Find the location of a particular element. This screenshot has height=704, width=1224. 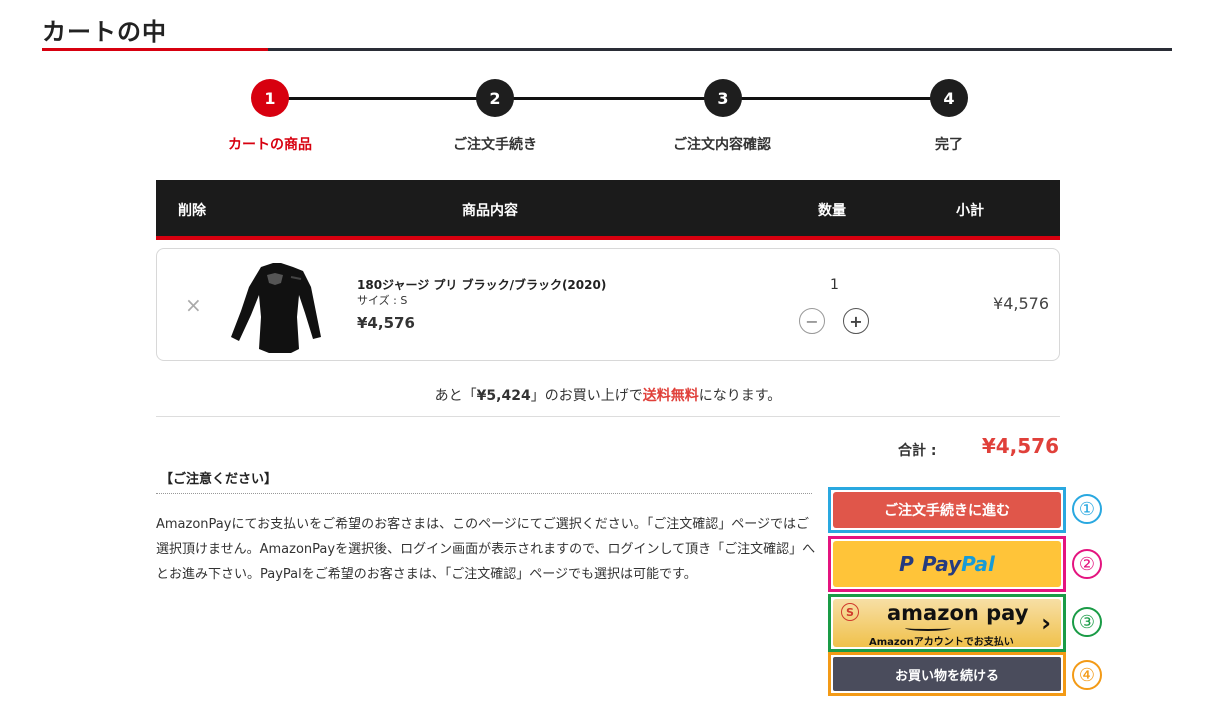

checkout-button-frame: ご注文手続きに進む is located at coordinates (947, 510).